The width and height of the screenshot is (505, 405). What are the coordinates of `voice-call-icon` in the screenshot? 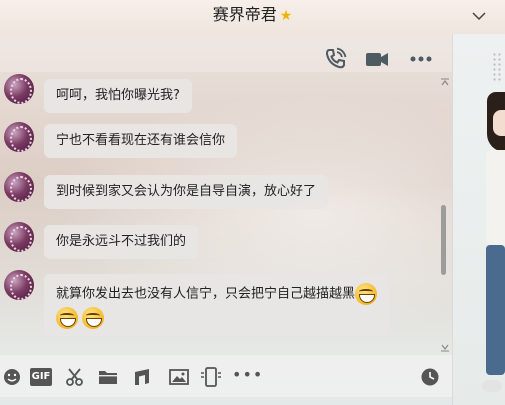 It's located at (335, 59).